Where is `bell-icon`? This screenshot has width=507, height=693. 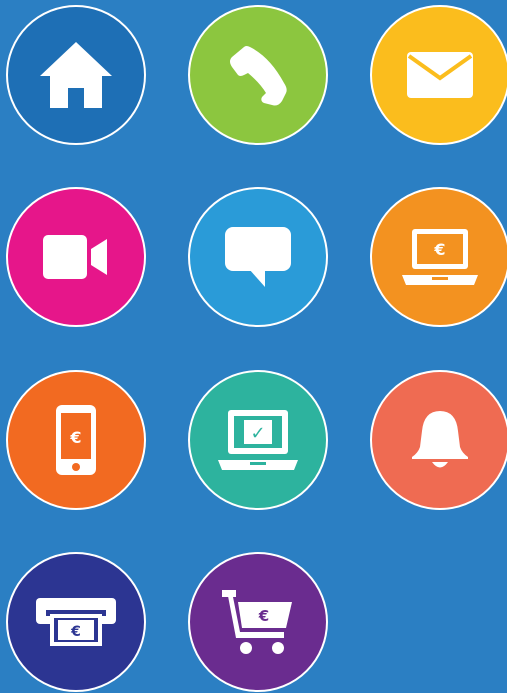
bell-icon is located at coordinates (440, 439).